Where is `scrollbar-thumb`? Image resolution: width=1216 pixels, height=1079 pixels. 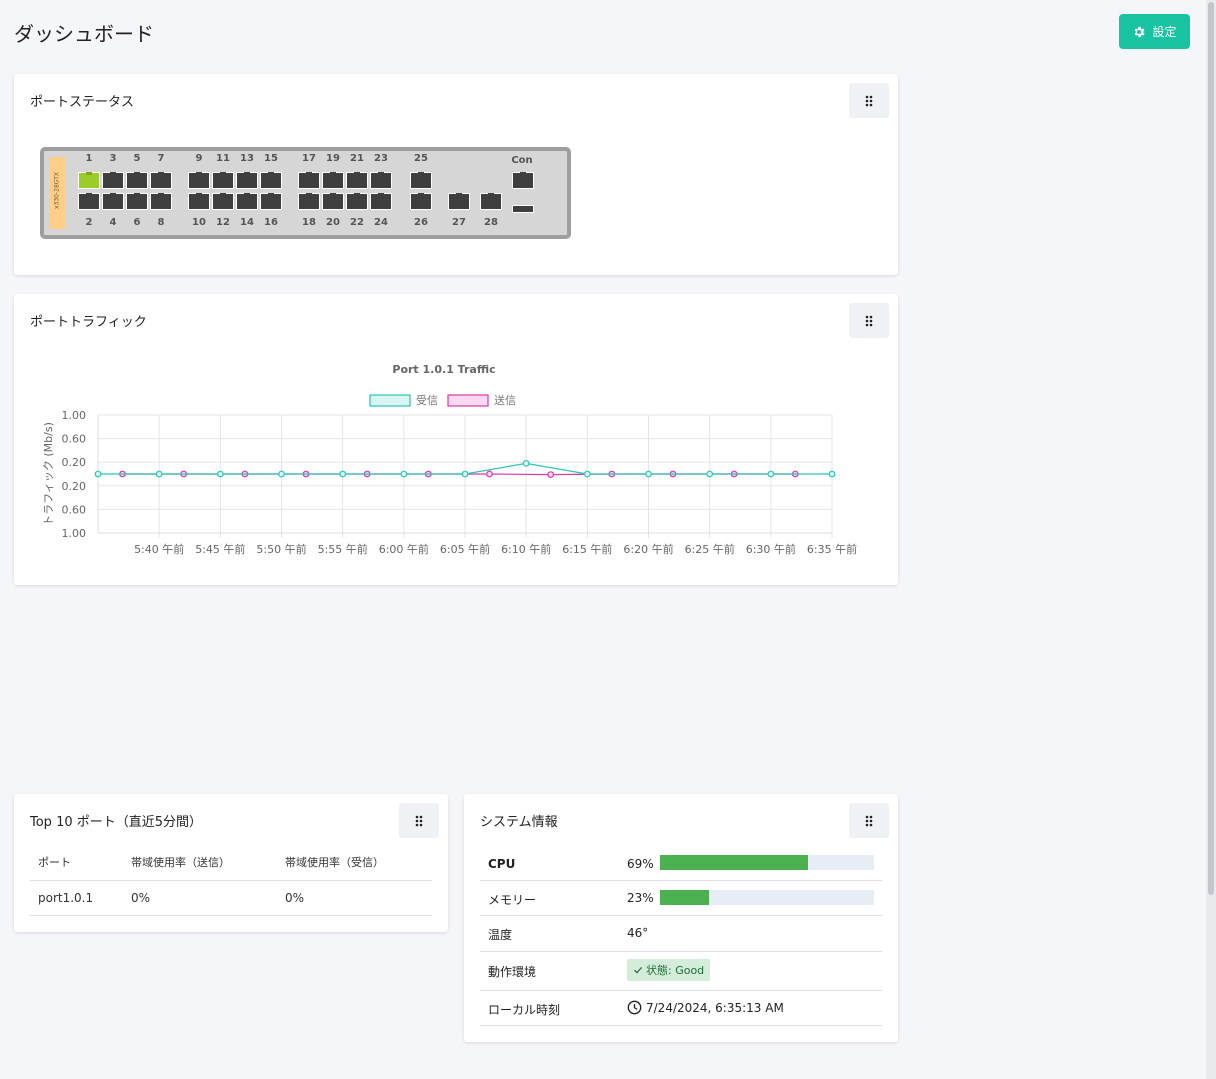 scrollbar-thumb is located at coordinates (1211, 448).